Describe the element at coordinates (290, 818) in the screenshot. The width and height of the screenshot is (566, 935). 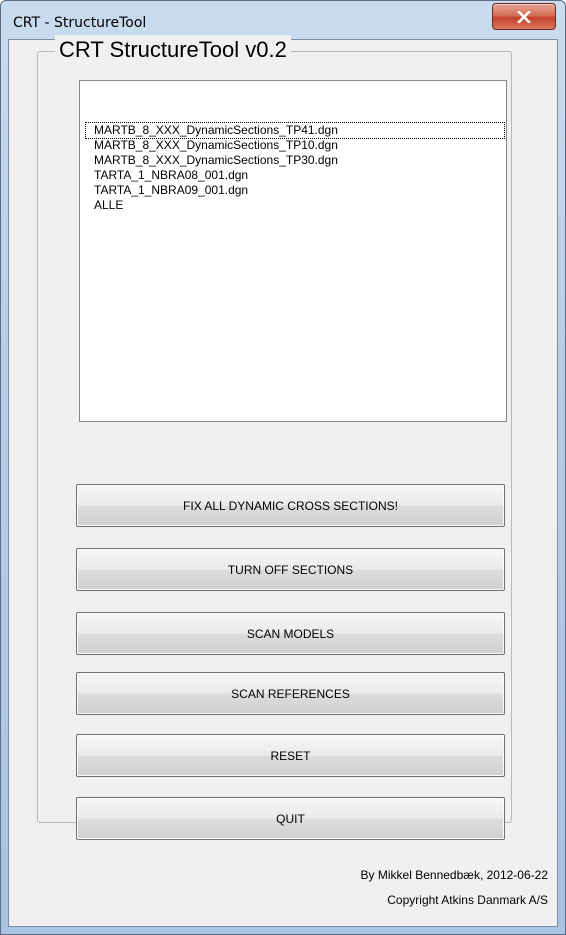
I see `quit-button: QUIT` at that location.